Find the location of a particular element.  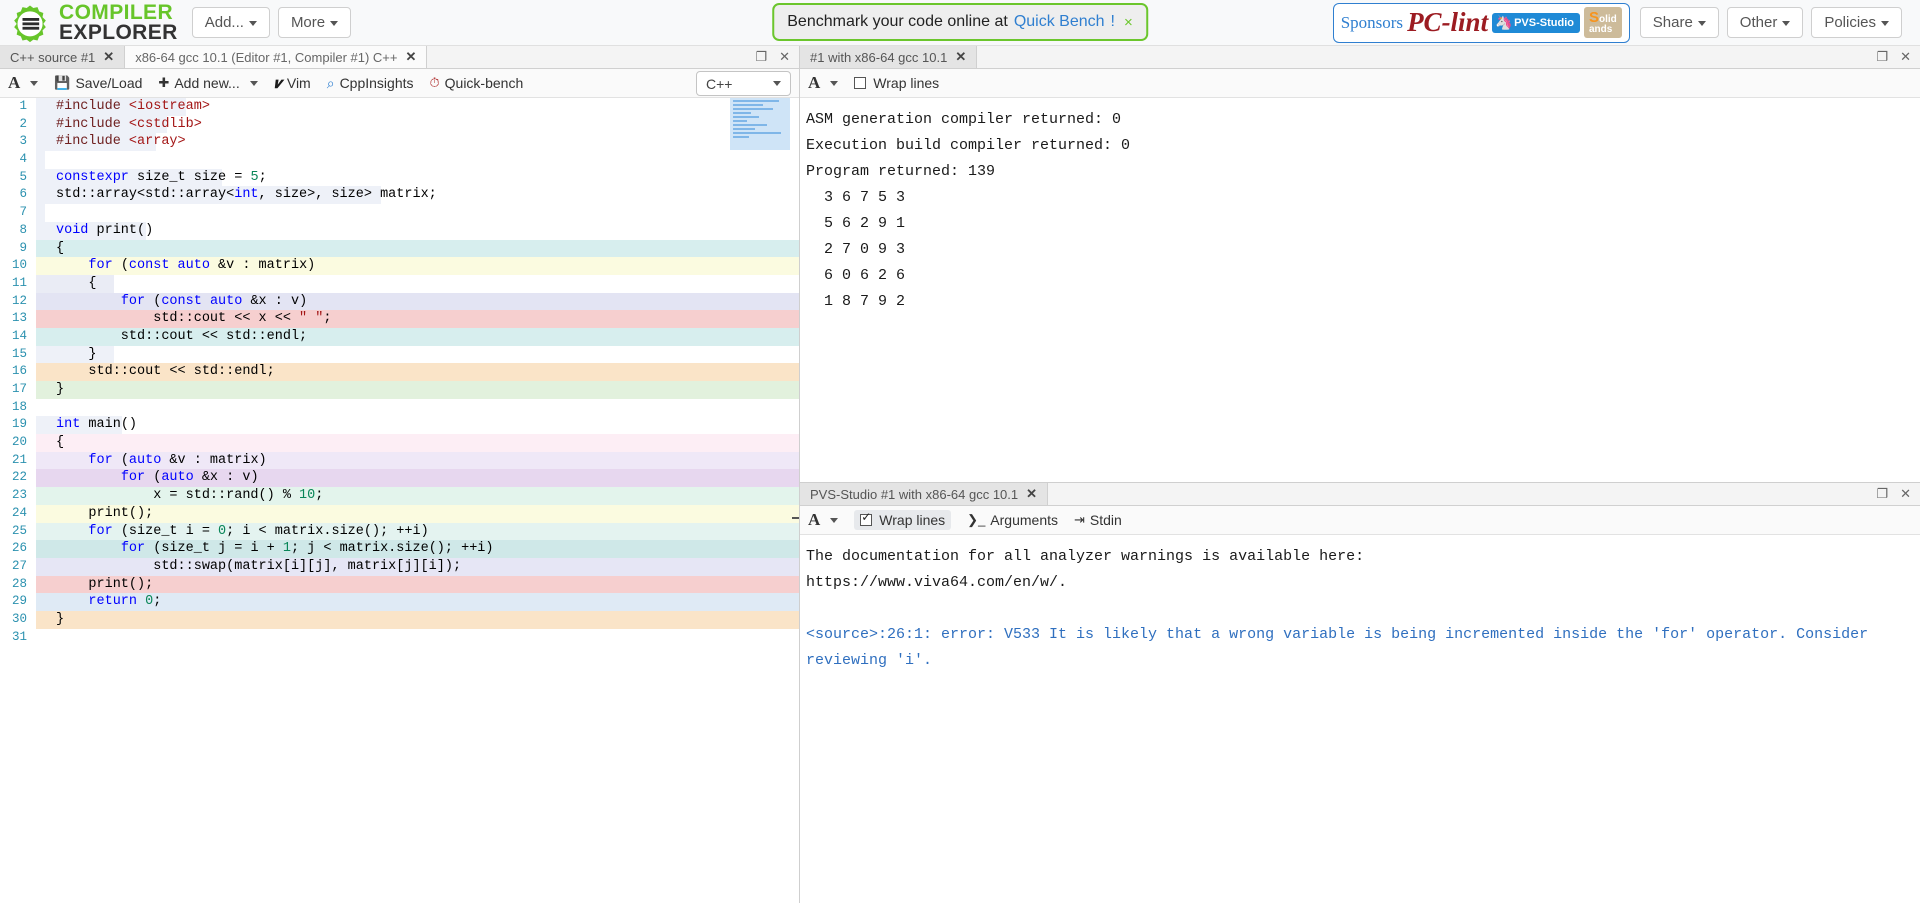

line-number: 31 is located at coordinates (18, 637).